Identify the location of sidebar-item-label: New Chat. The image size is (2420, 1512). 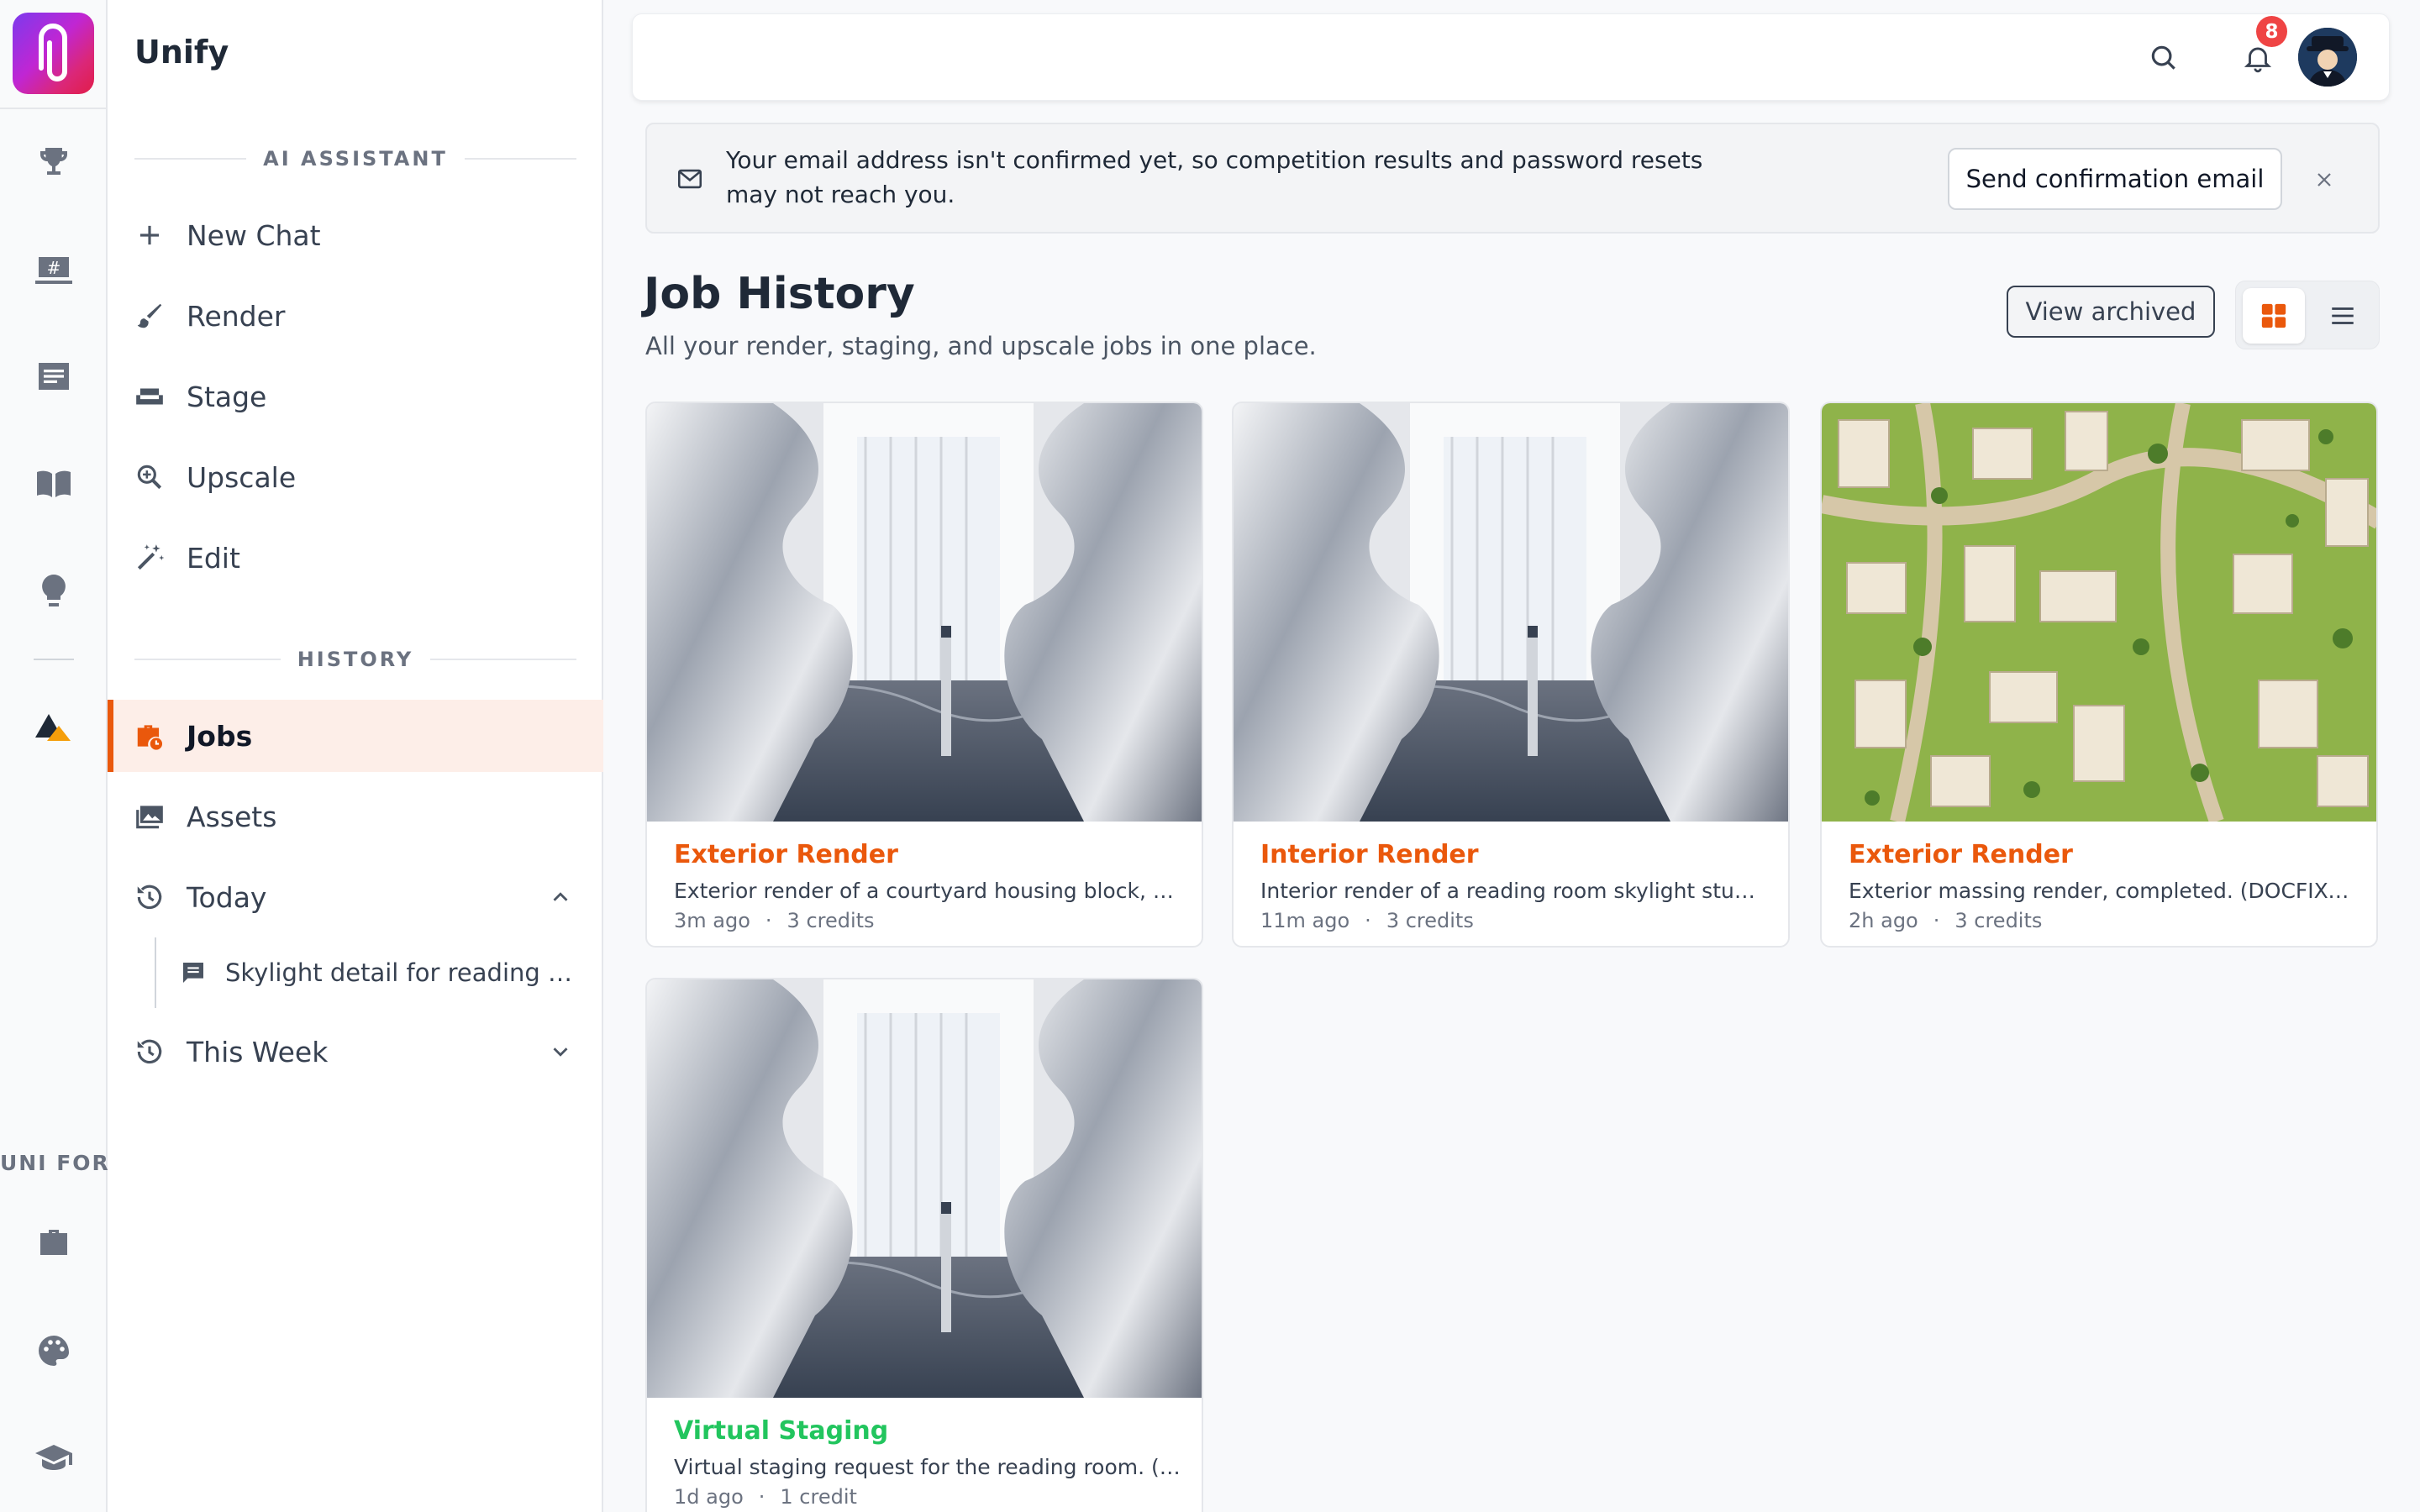
(254, 235).